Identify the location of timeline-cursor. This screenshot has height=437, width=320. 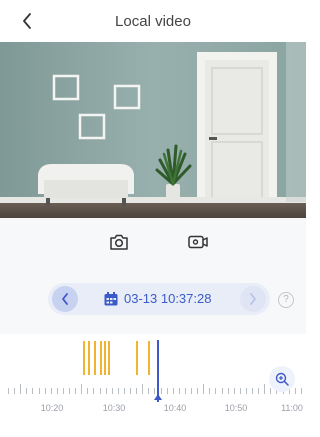
(158, 371).